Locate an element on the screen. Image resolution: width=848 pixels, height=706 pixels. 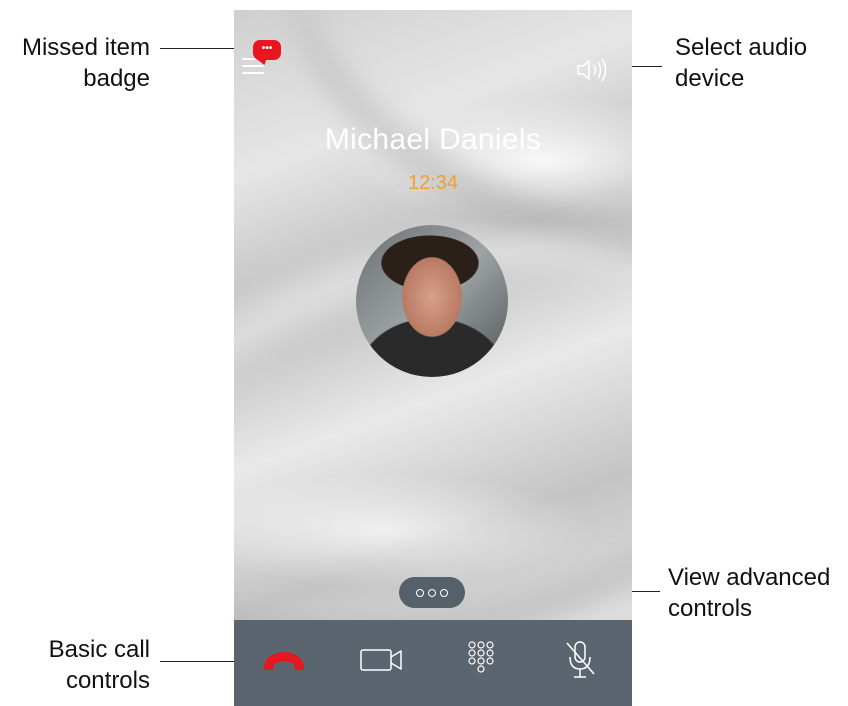
callout-basic-call-controls: Basic call controls is located at coordinates (79, 665).